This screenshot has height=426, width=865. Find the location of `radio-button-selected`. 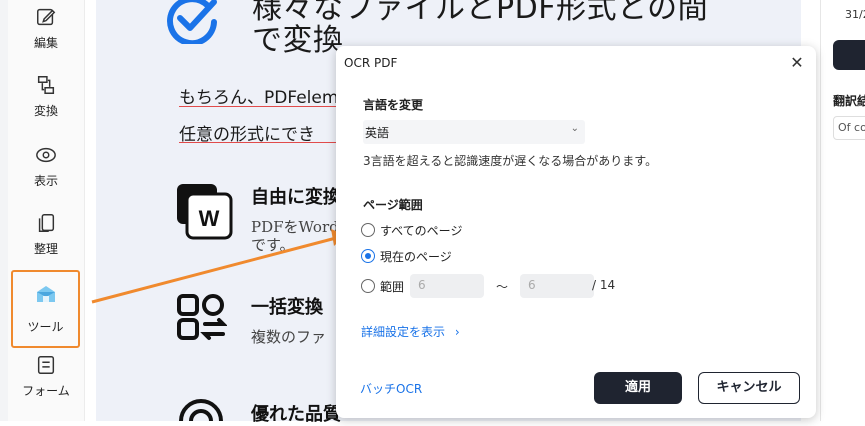

radio-button-selected is located at coordinates (368, 256).